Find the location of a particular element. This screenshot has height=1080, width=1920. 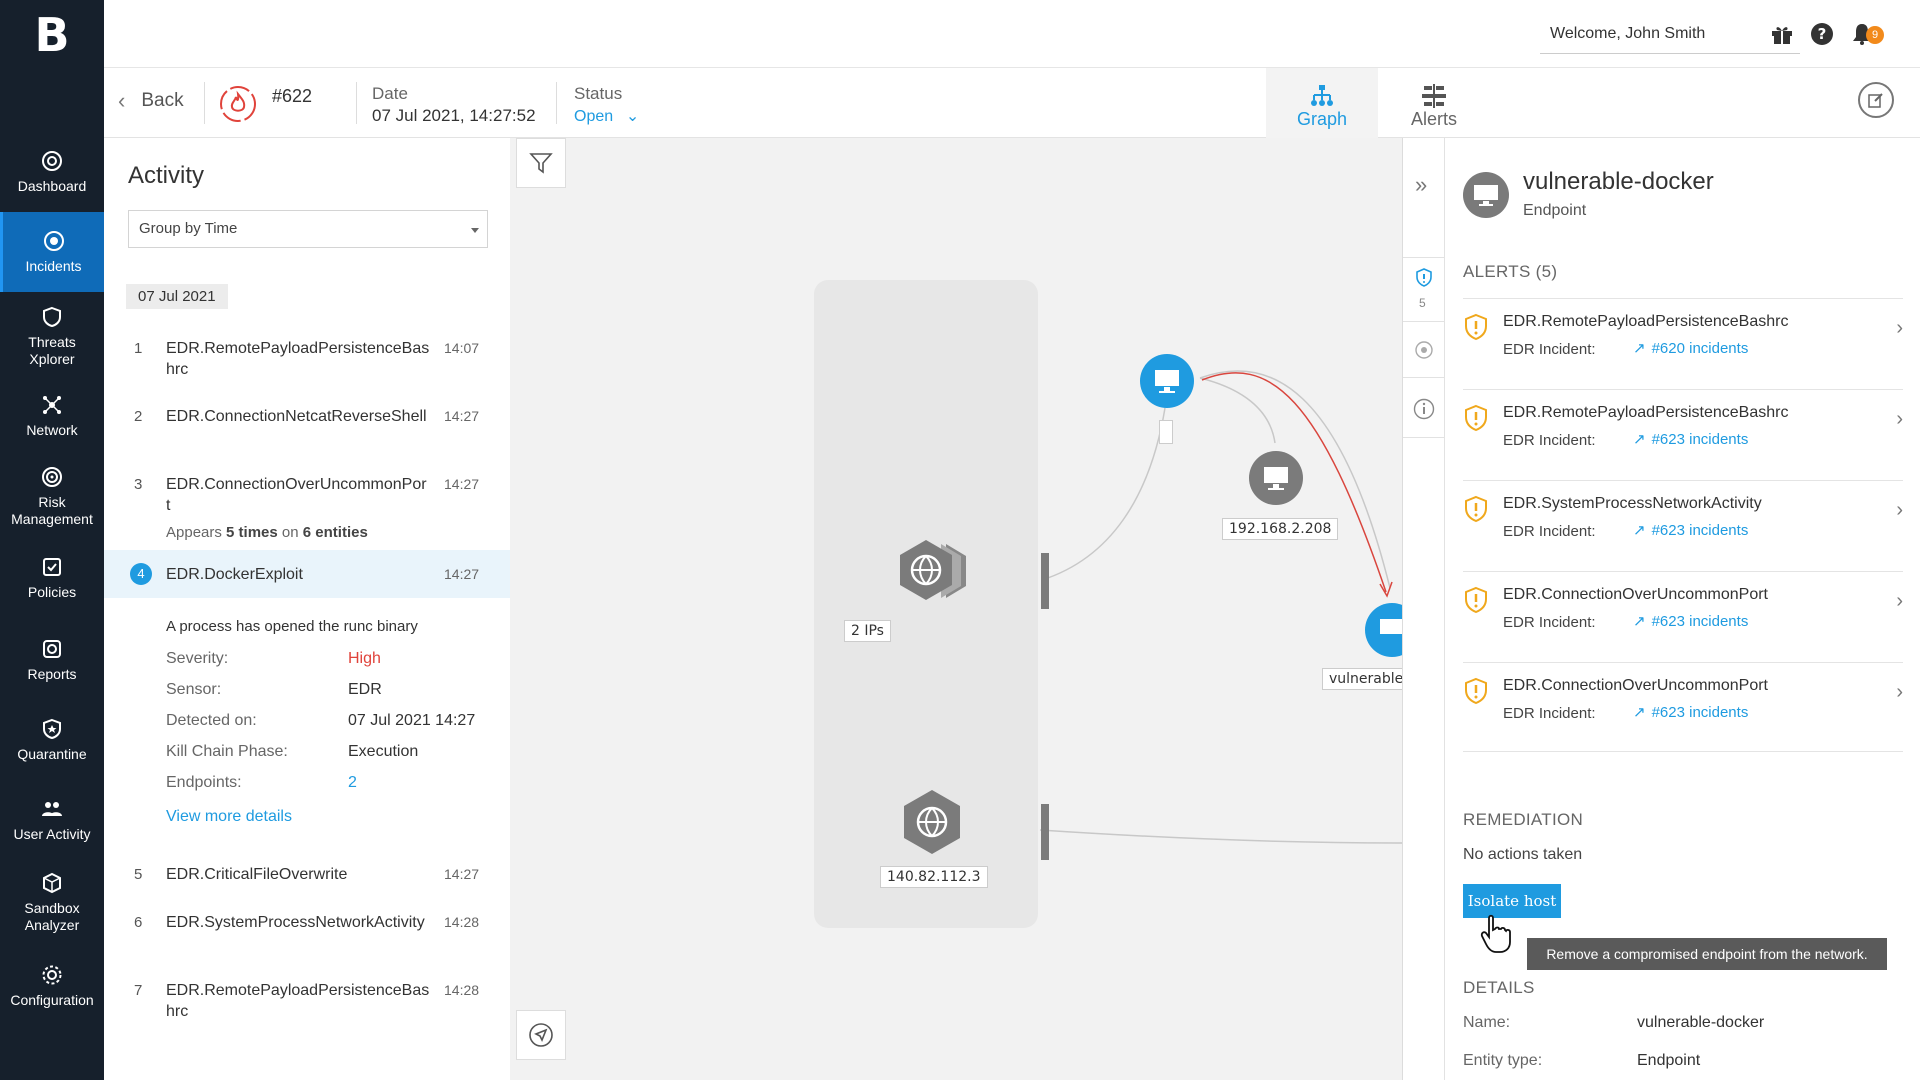

activity-number: 7 is located at coordinates (138, 990).